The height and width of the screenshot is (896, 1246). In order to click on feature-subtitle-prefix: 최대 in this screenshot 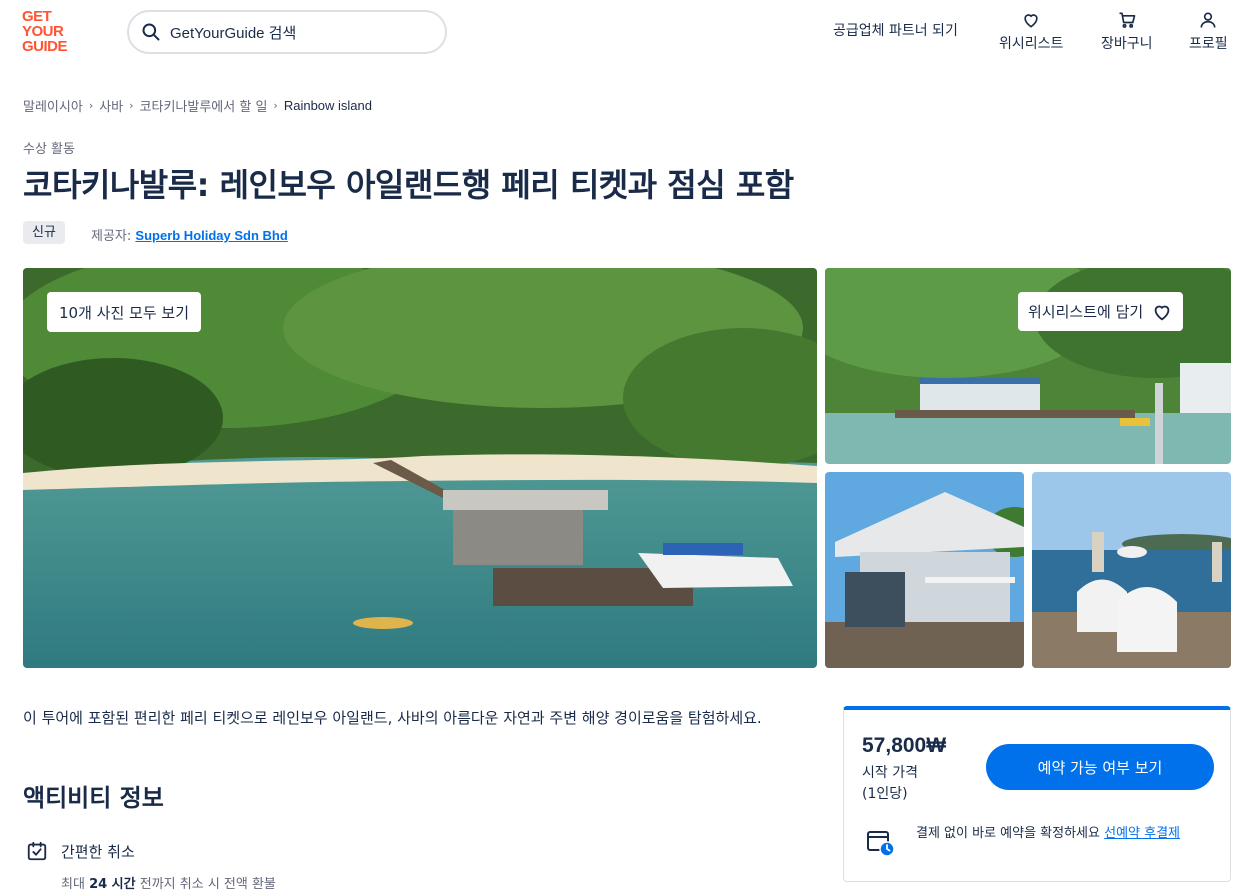, I will do `click(73, 884)`.